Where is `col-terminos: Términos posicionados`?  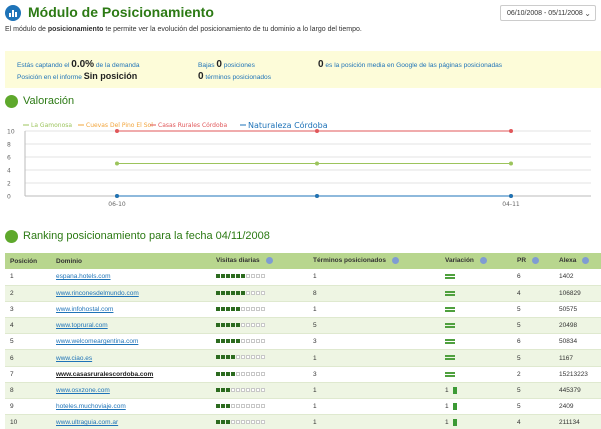
col-terminos: Términos posicionados is located at coordinates (374, 261).